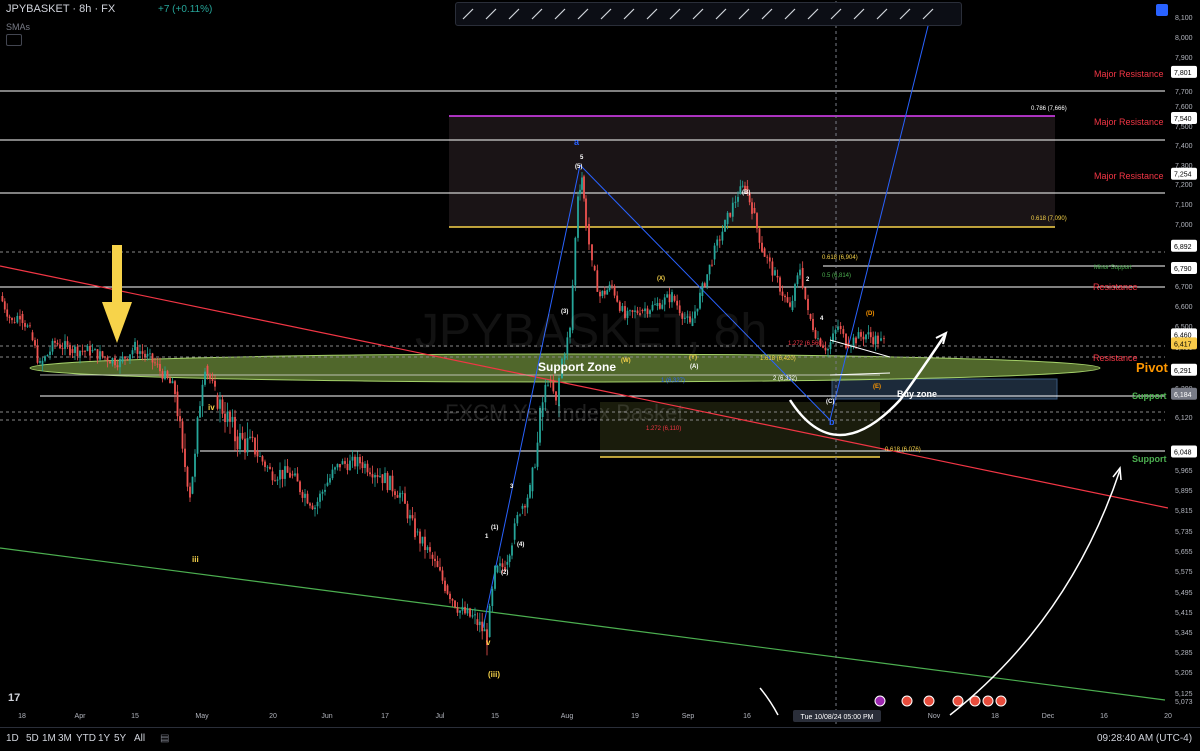 The image size is (1200, 751). Describe the element at coordinates (1184, 185) in the screenshot. I see `price-tick: 7,200` at that location.